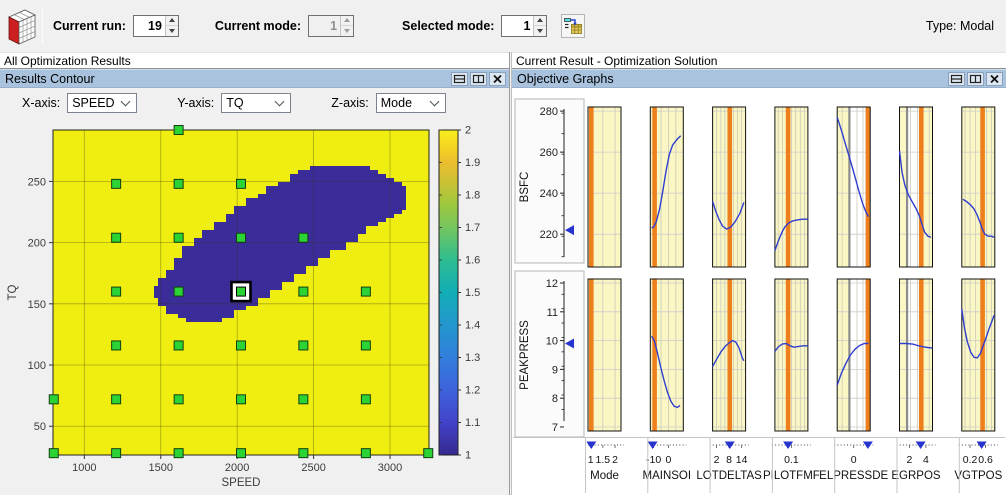 The width and height of the screenshot is (1006, 495). Describe the element at coordinates (729, 476) in the screenshot. I see `variable-name-label: LOTDELTAS` at that location.